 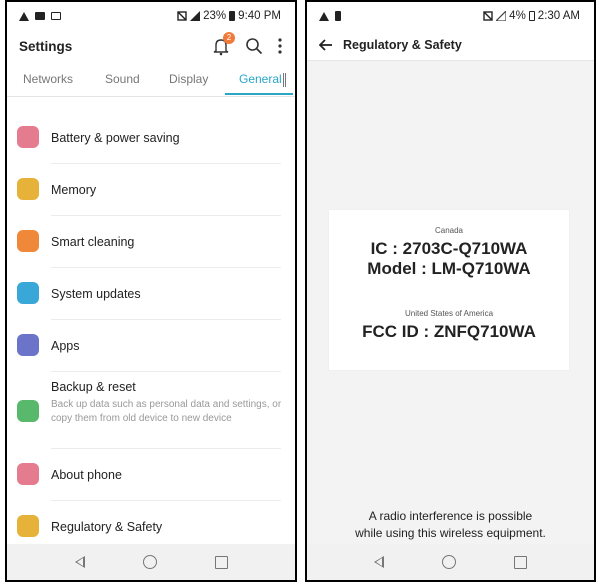 What do you see at coordinates (558, 16) in the screenshot?
I see `clock: 2:30 AM` at bounding box center [558, 16].